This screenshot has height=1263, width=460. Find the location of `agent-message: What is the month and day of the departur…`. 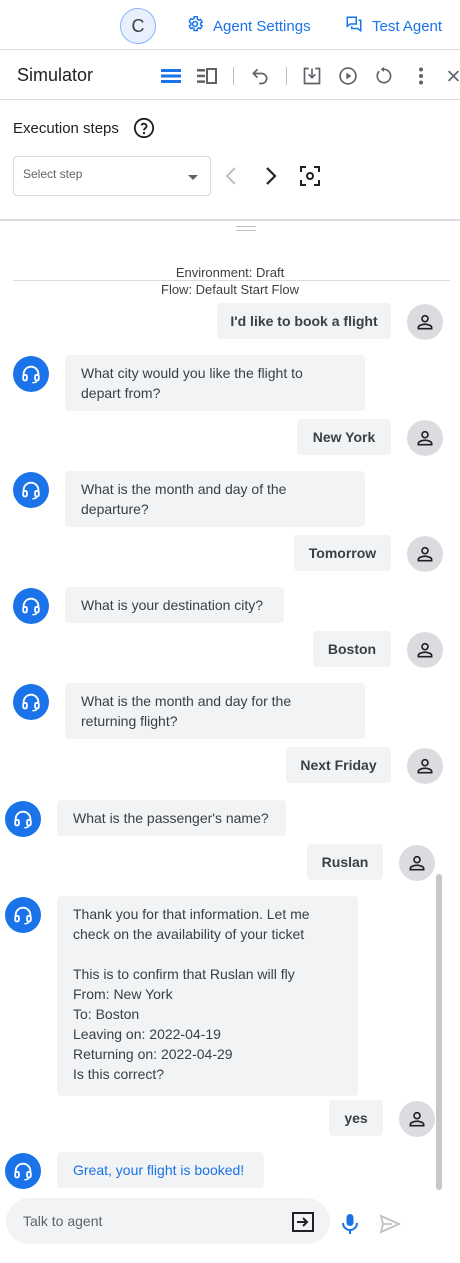

agent-message: What is the month and day of the departur… is located at coordinates (215, 499).